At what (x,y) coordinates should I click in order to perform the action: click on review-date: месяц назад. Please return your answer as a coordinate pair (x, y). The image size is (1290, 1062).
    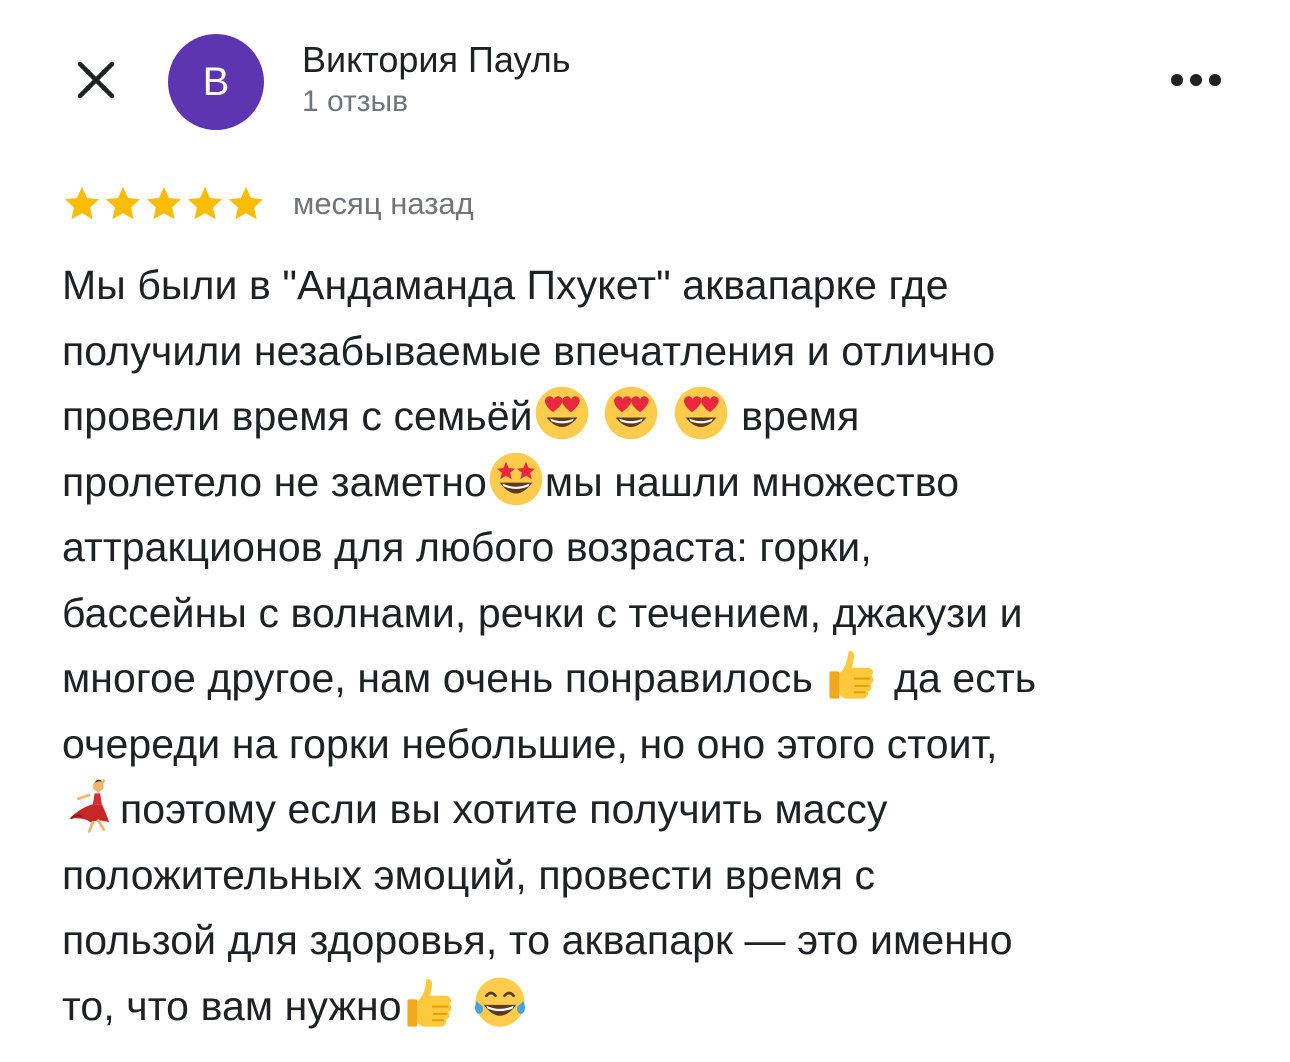
    Looking at the image, I should click on (383, 203).